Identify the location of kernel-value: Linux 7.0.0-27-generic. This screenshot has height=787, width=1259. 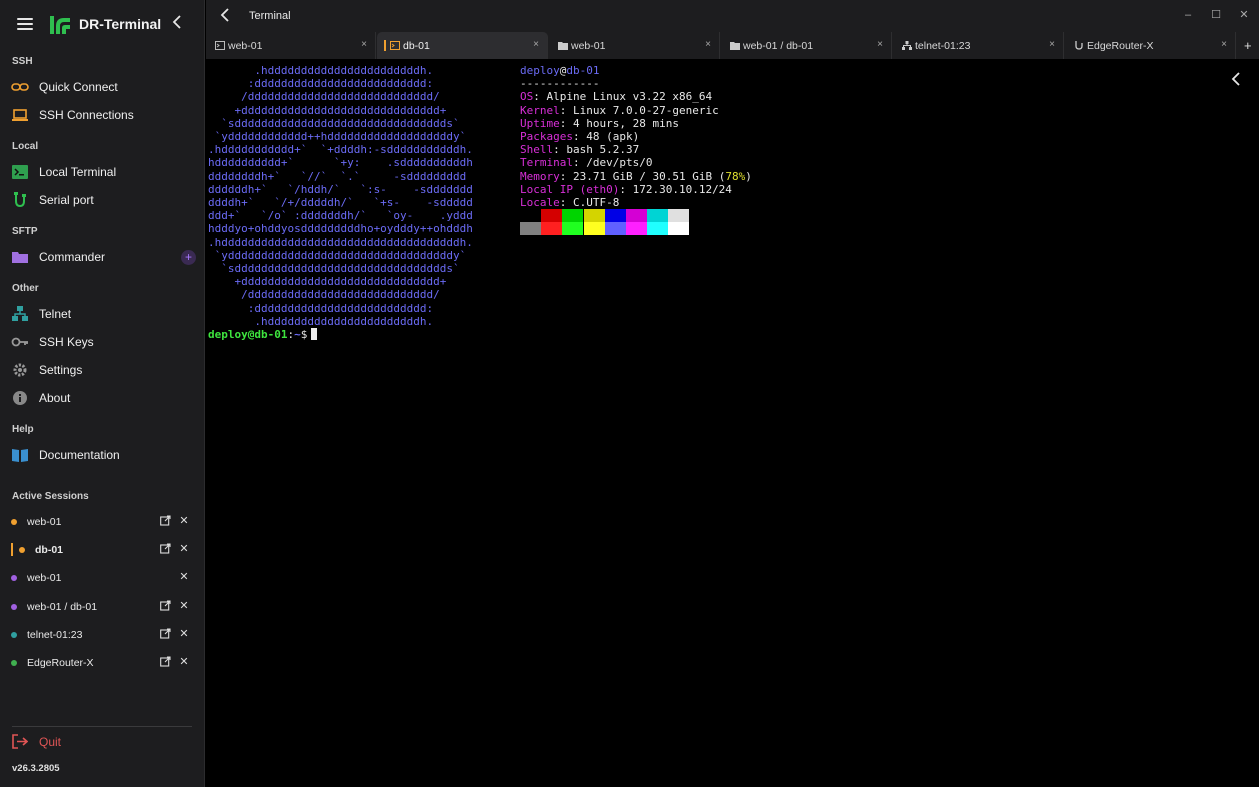
(646, 110).